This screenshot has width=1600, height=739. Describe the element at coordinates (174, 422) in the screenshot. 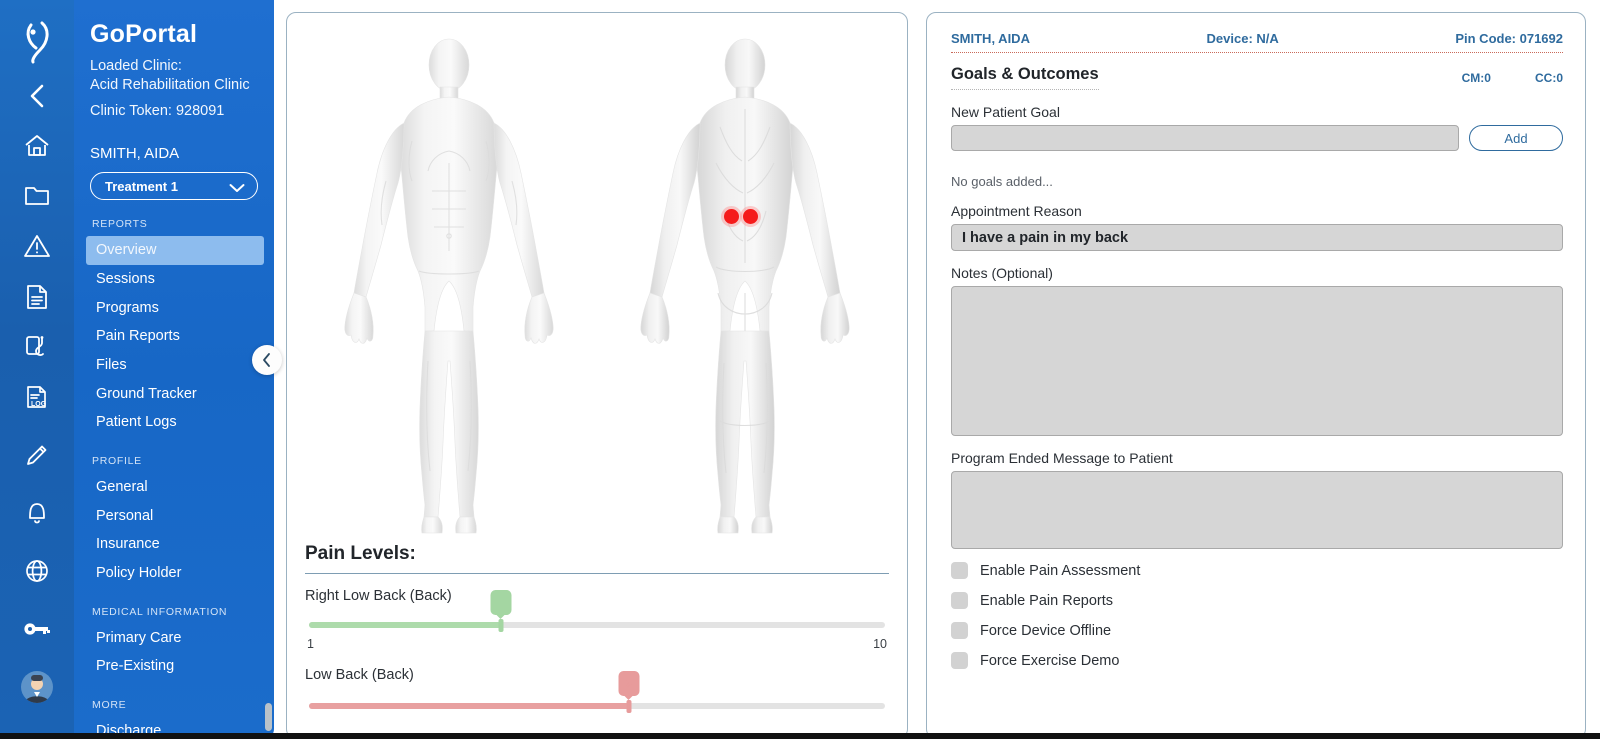

I see `sidebar-item-patient-logs: Patient Logs` at that location.